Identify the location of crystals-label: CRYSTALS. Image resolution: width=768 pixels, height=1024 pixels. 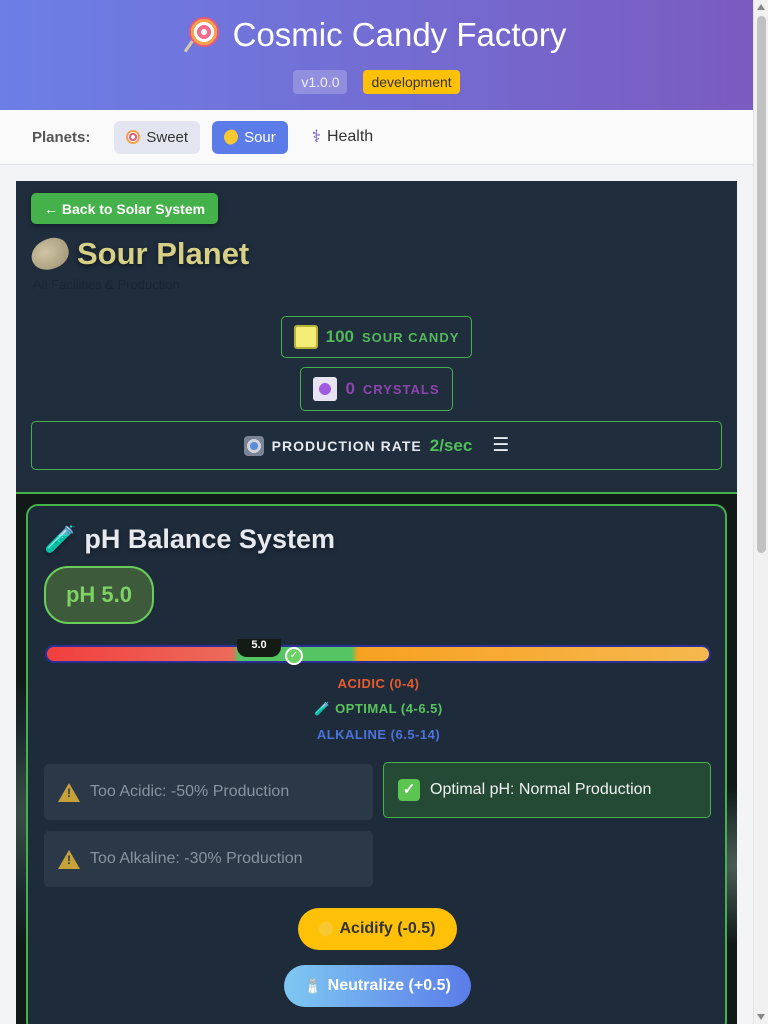
(401, 389).